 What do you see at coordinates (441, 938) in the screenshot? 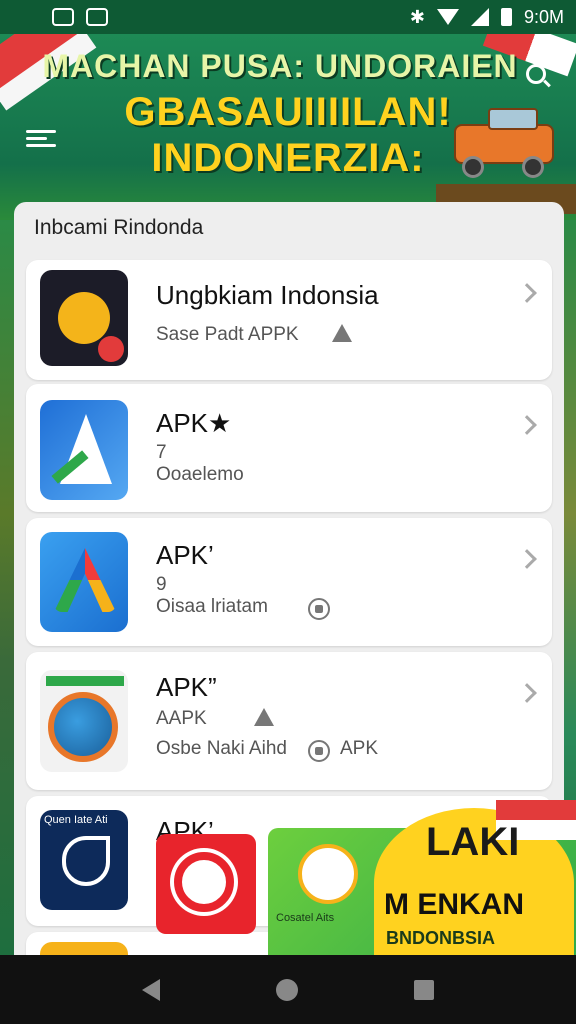
I see `promo-title-3: BNDONBSIA` at bounding box center [441, 938].